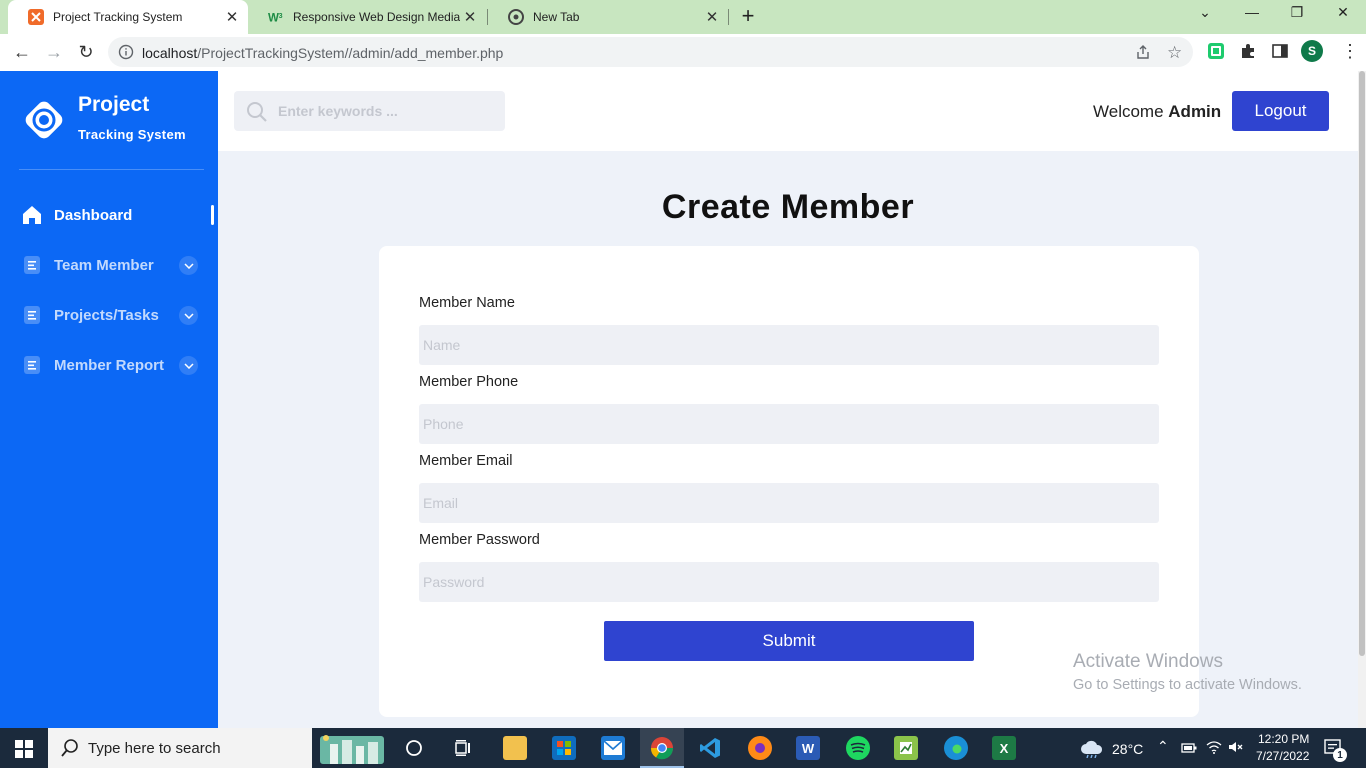 This screenshot has height=768, width=1366. I want to click on keyword-search, so click(369, 111).